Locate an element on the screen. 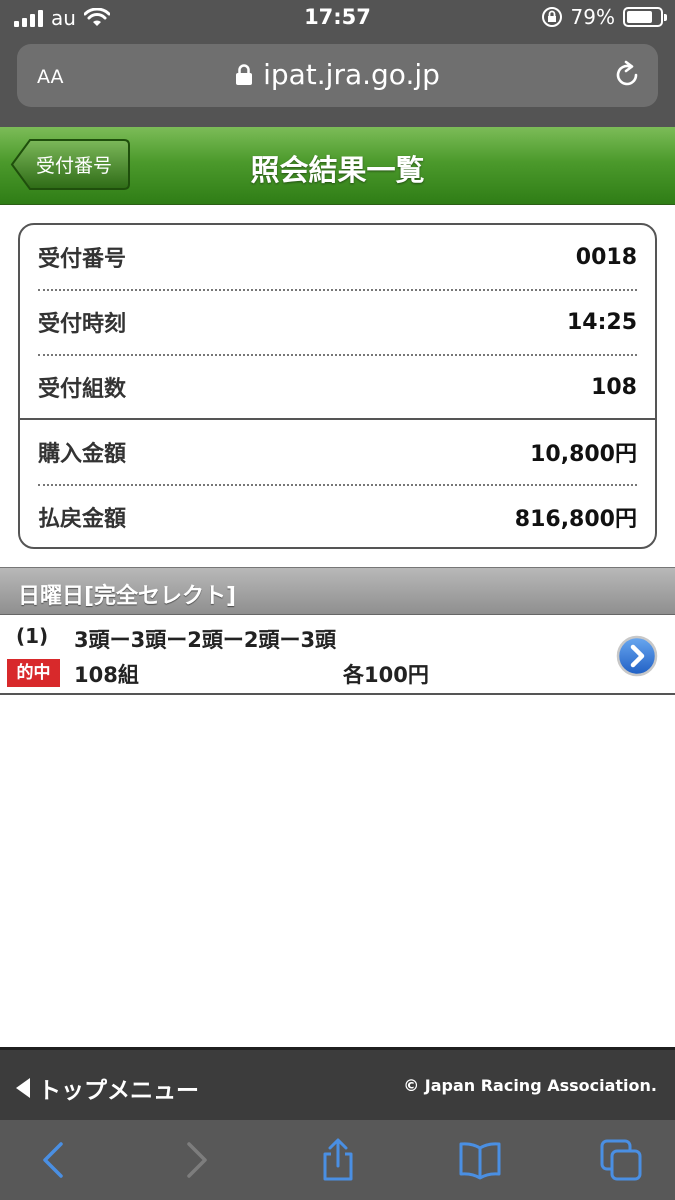 The image size is (675, 1200). browser-chrome: au 17:57 79% AA ipat.jra.go.jp is located at coordinates (337, 63).